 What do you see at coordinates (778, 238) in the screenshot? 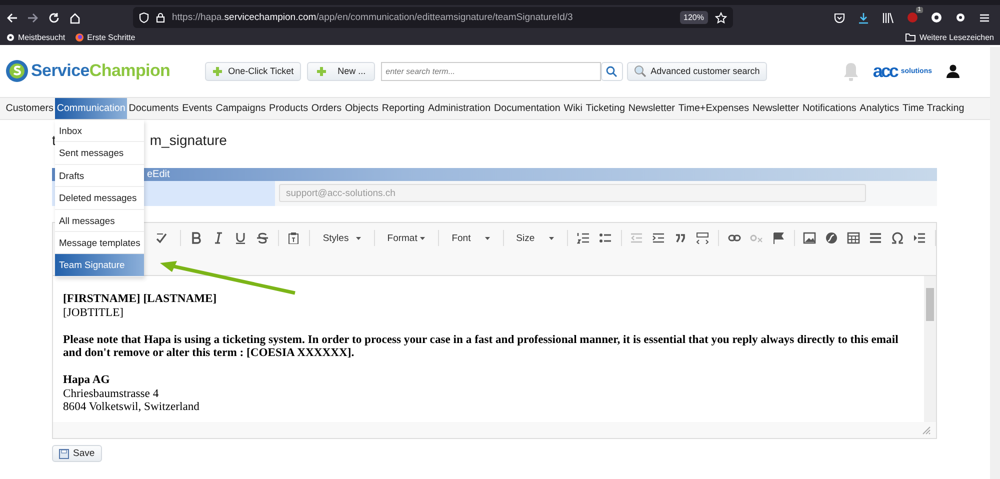
I see `flag-icon` at bounding box center [778, 238].